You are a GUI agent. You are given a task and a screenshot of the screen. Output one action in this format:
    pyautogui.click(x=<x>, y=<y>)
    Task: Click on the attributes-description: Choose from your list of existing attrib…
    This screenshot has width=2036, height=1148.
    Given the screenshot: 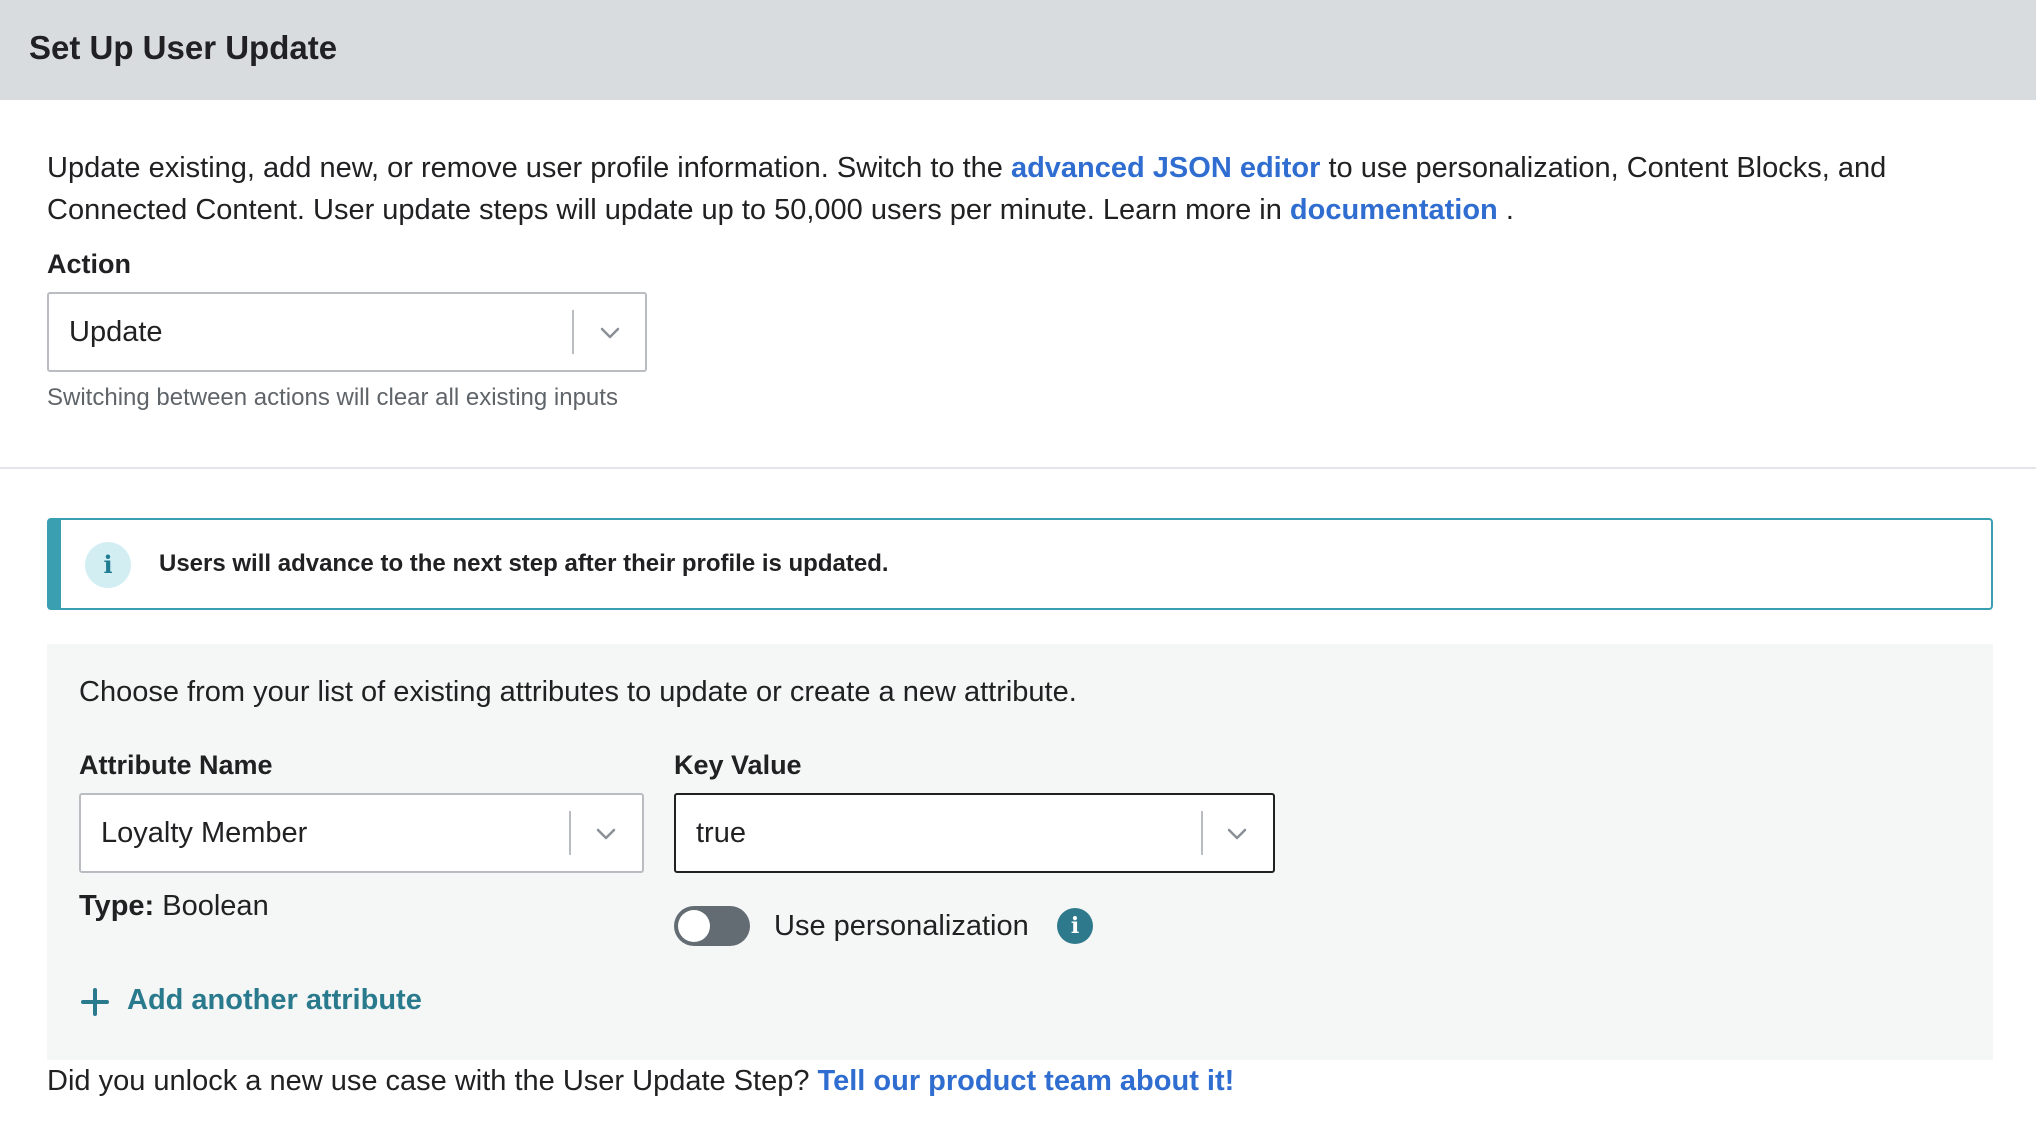 What is the action you would take?
    pyautogui.click(x=578, y=692)
    